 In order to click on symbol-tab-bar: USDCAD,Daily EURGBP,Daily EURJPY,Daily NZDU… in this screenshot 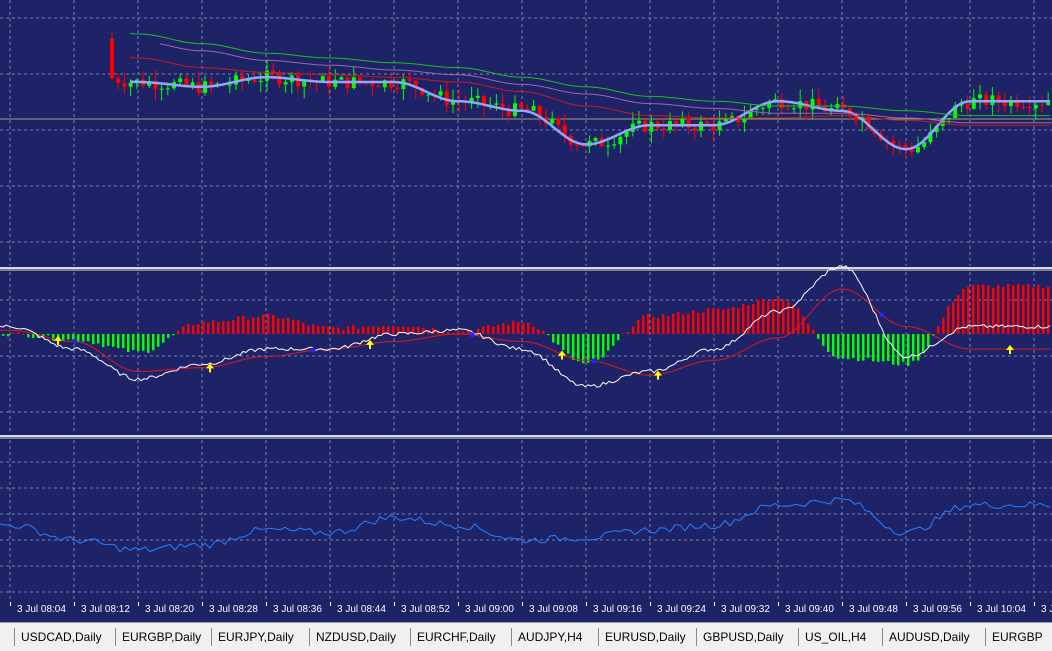, I will do `click(526, 636)`.